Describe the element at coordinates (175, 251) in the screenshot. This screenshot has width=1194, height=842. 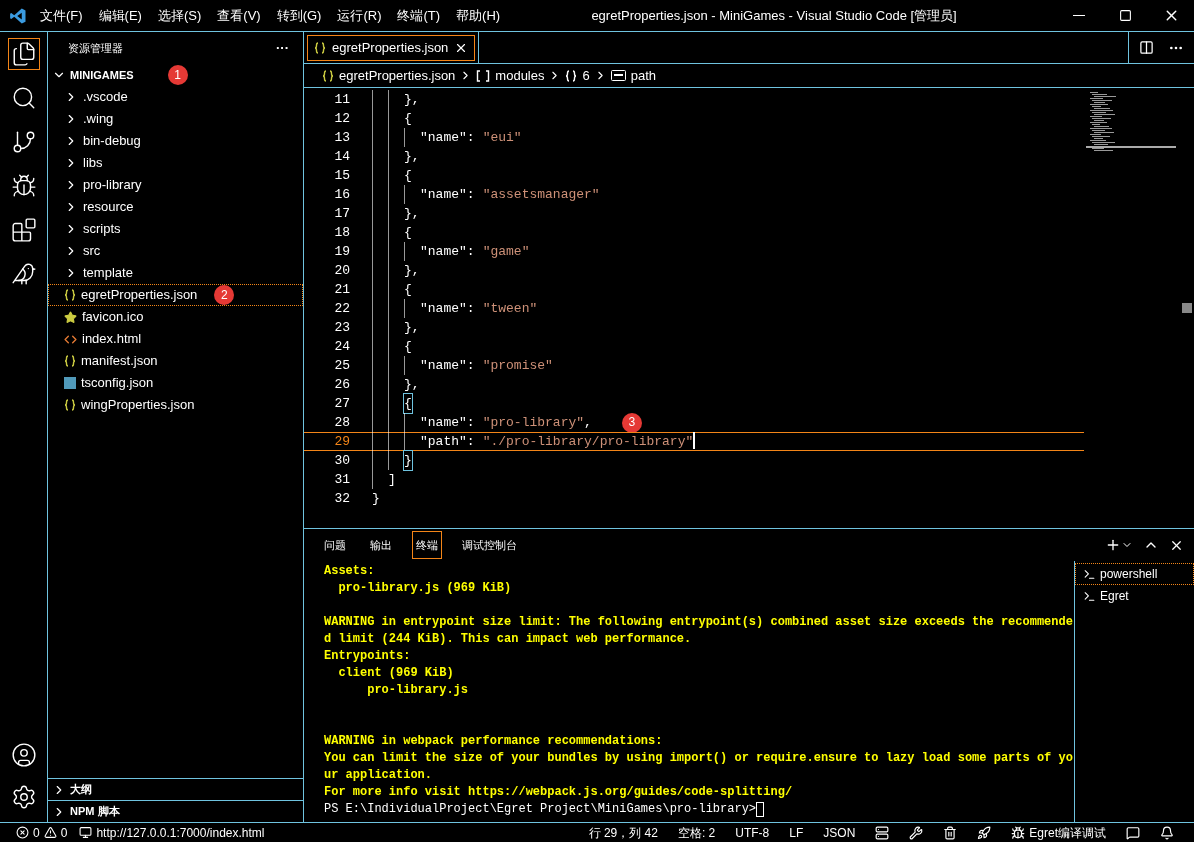
I see `file-tree-item: src` at that location.